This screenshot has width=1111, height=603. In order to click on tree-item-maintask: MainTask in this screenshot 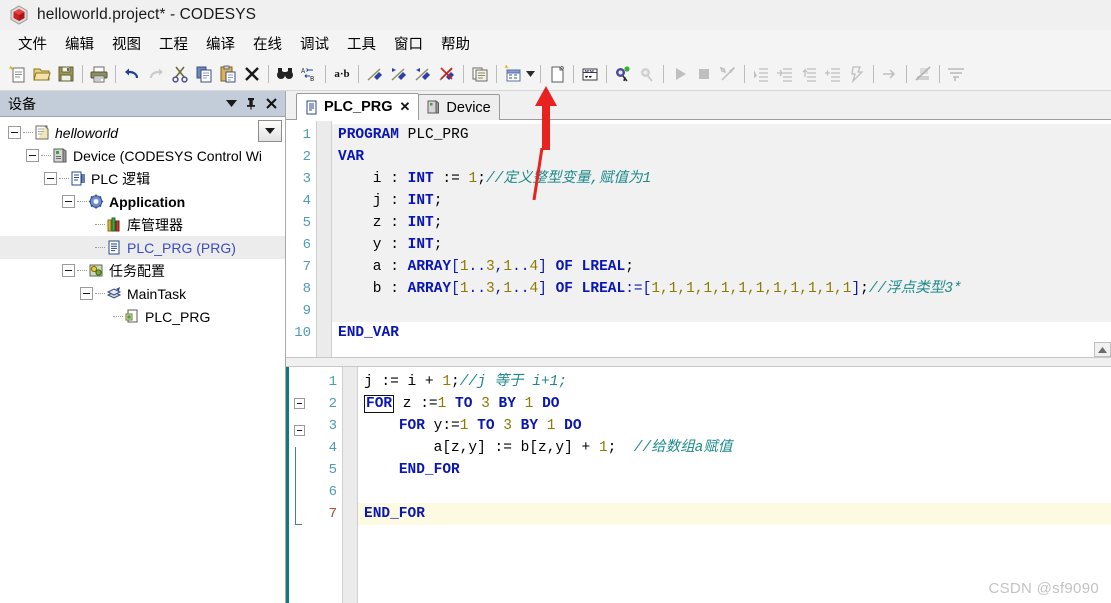, I will do `click(142, 293)`.